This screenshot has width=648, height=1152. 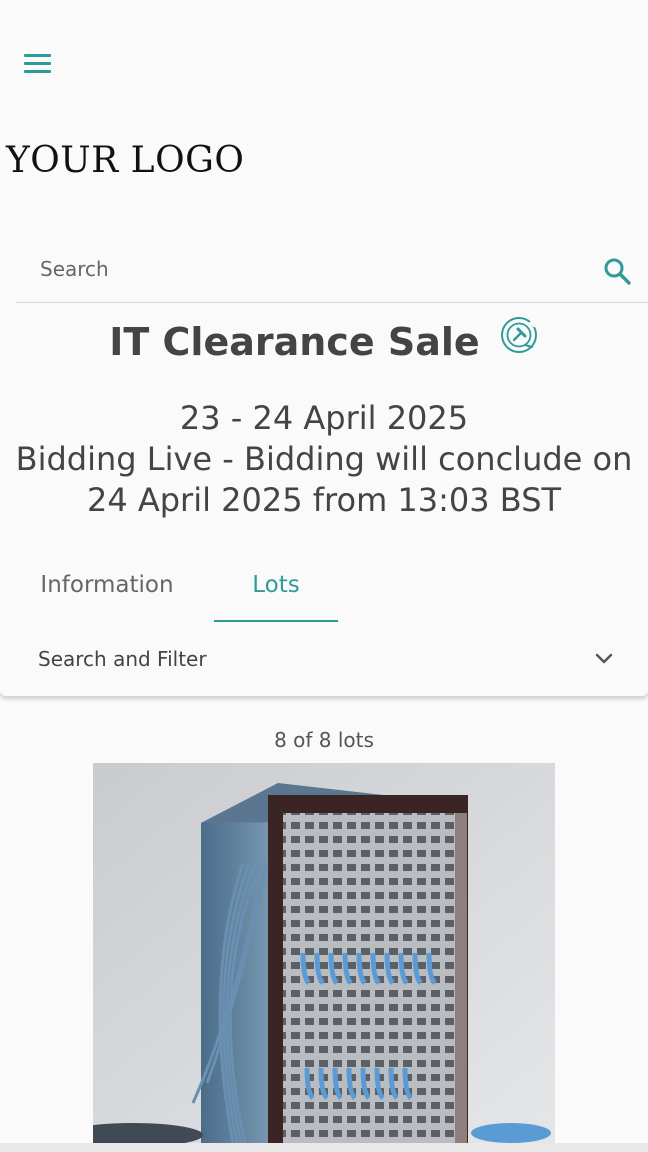 I want to click on auction-title-row: IT Clearance Sale, so click(x=324, y=340).